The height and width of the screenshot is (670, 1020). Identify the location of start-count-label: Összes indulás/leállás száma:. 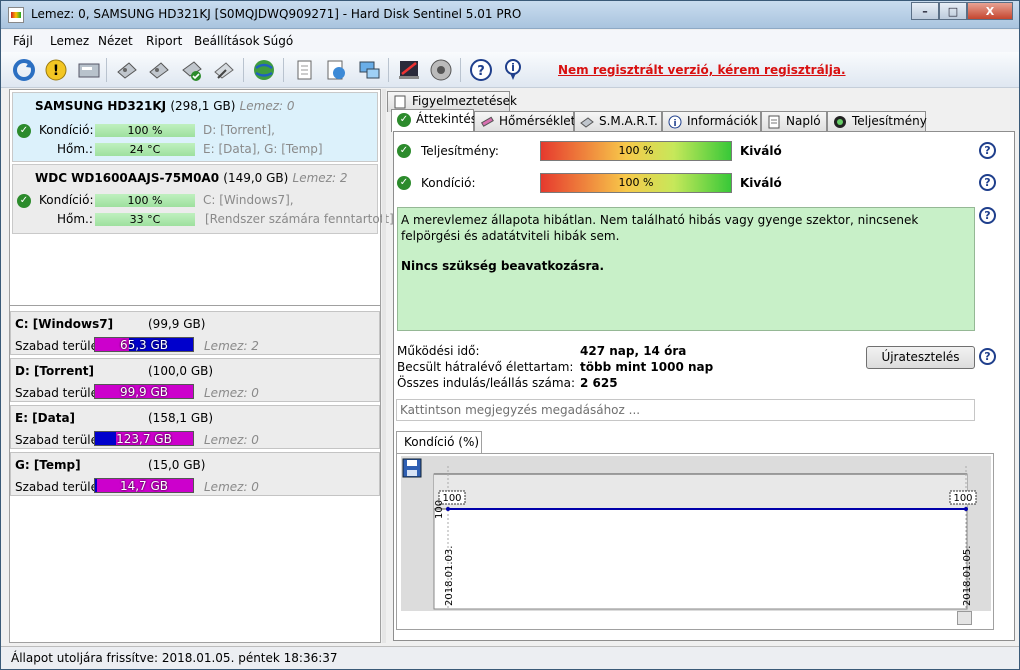
(486, 383).